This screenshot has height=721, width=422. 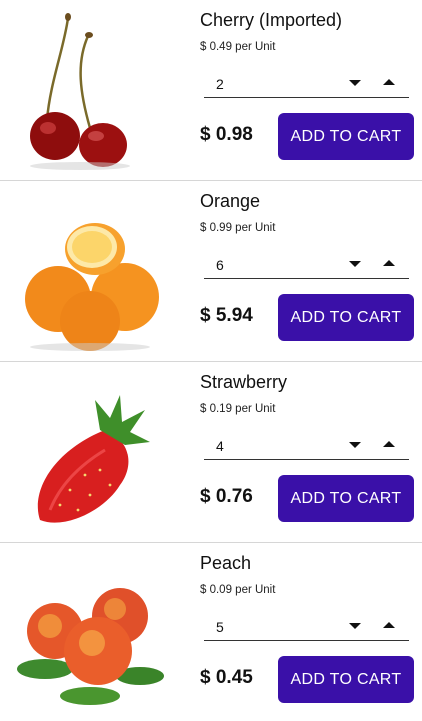 What do you see at coordinates (226, 134) in the screenshot?
I see `total-price: $ 0.98` at bounding box center [226, 134].